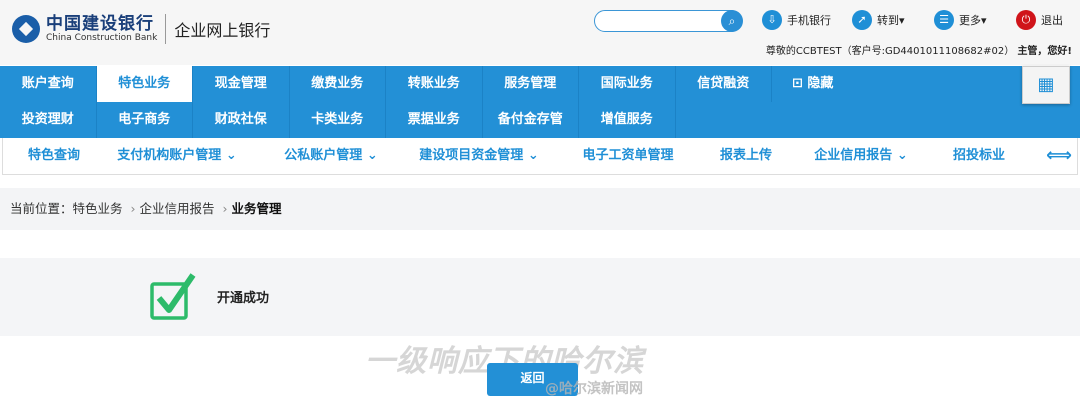  Describe the element at coordinates (944, 20) in the screenshot. I see `list-icon: ☰` at that location.